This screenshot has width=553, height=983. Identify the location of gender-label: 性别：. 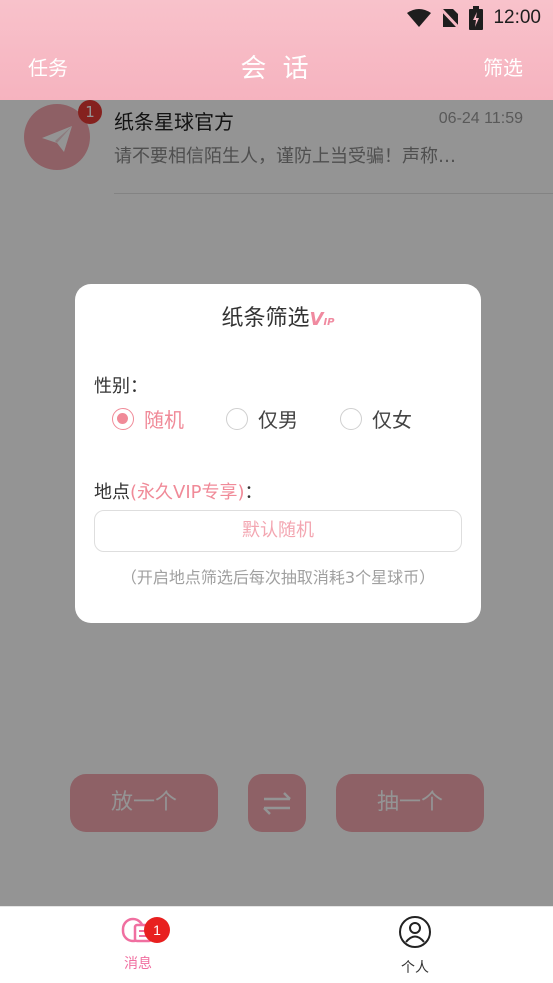
(121, 386).